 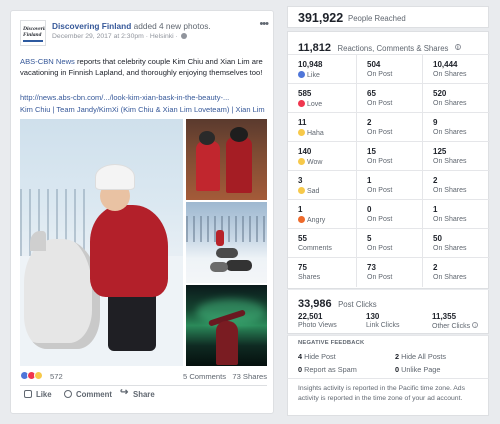 I want to click on photo-views-value: 22,501, so click(x=310, y=316).